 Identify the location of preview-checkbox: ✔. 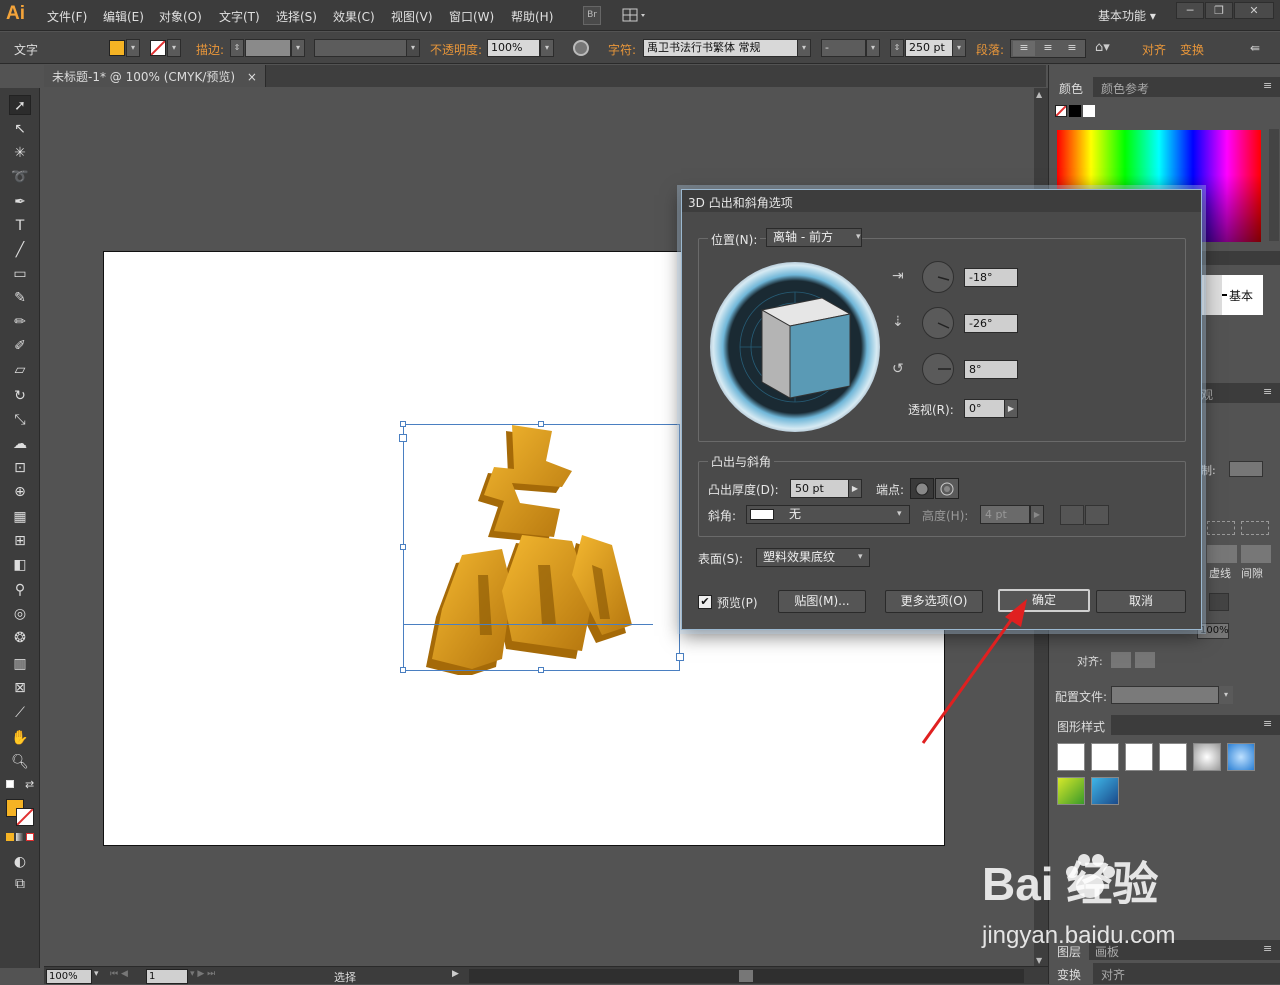
(705, 602).